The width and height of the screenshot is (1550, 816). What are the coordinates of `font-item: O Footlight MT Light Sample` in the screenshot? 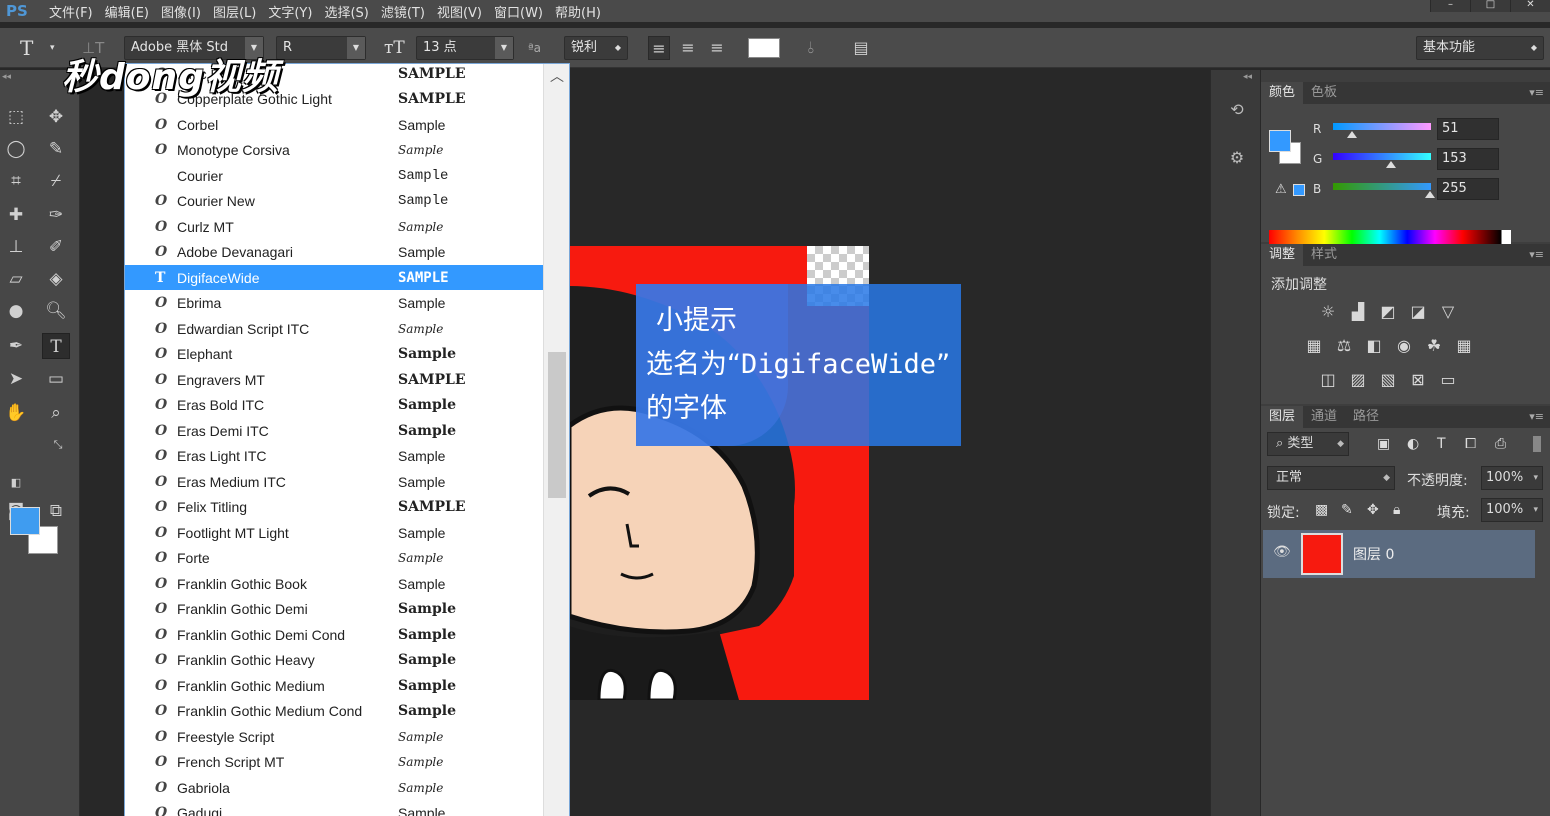 It's located at (334, 532).